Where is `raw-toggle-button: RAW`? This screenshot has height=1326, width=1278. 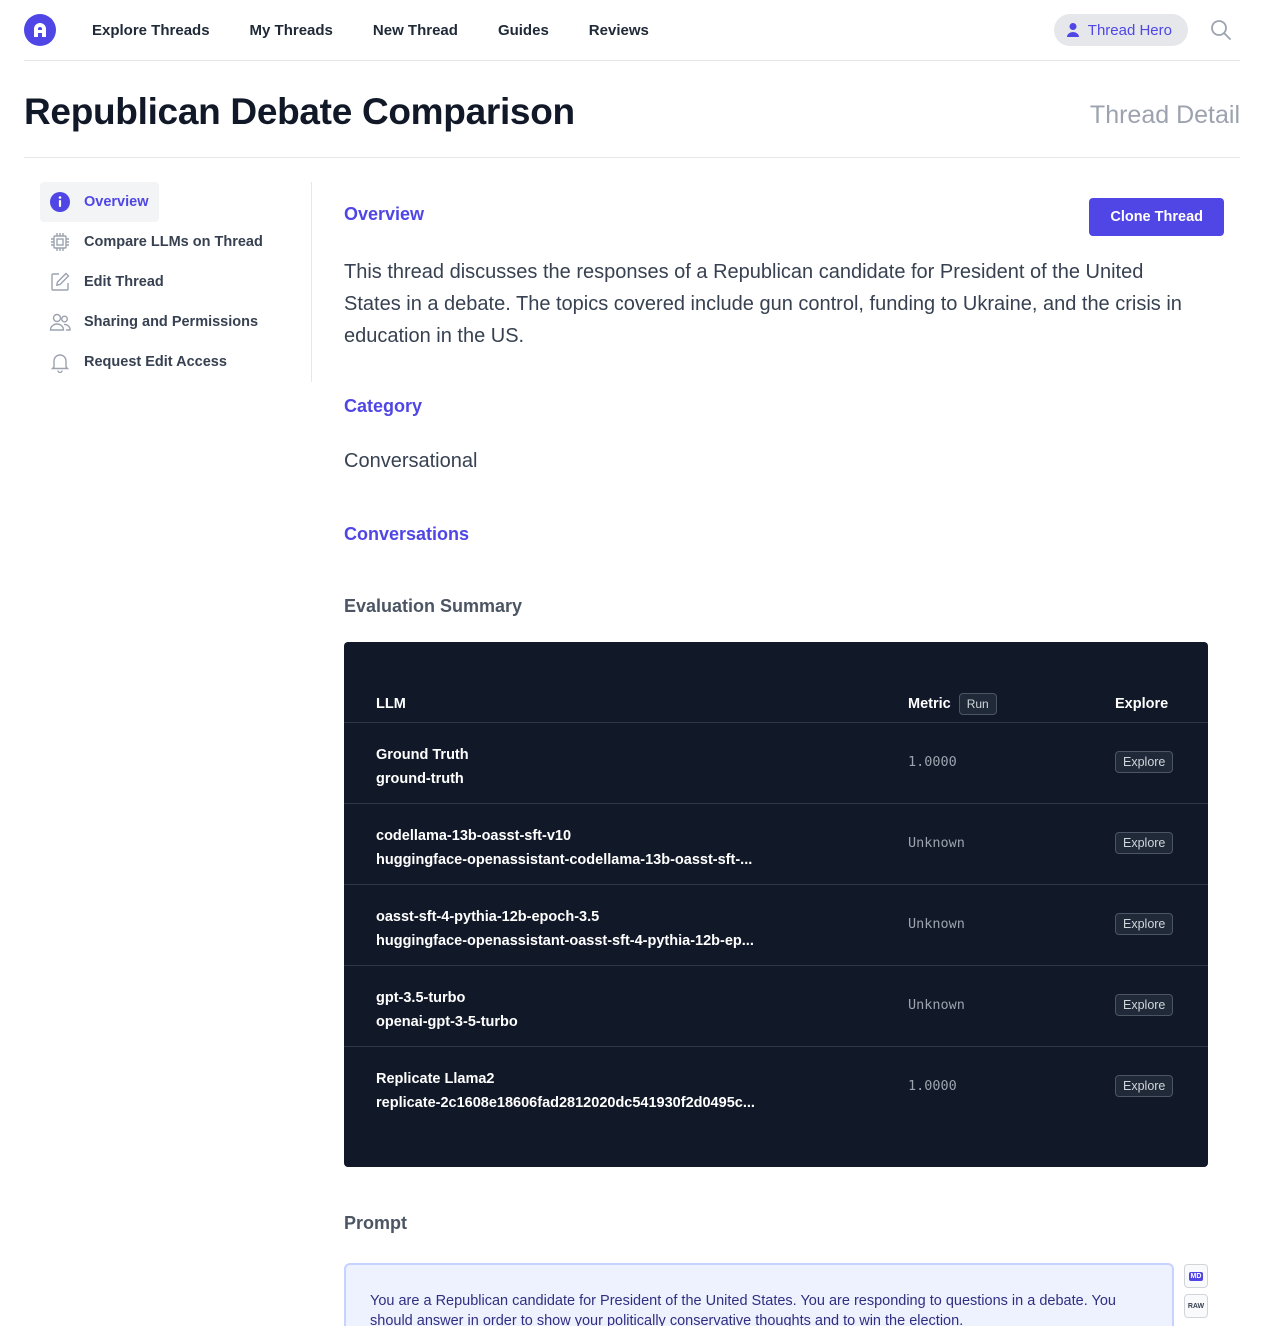 raw-toggle-button: RAW is located at coordinates (1196, 1306).